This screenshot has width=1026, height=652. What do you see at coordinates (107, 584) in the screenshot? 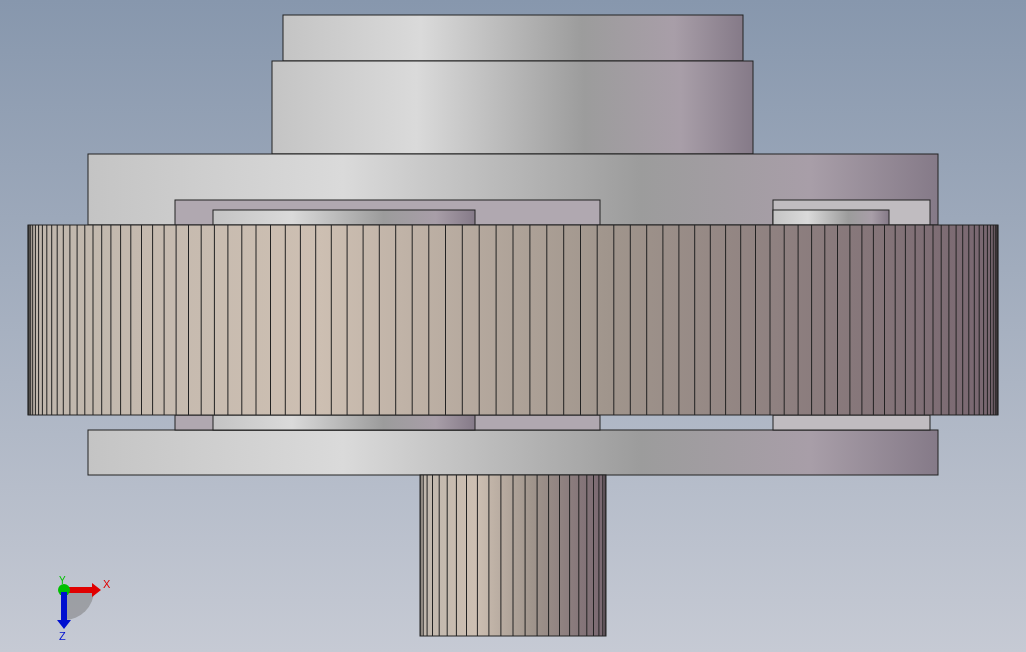
I see `axis-label: X` at bounding box center [107, 584].